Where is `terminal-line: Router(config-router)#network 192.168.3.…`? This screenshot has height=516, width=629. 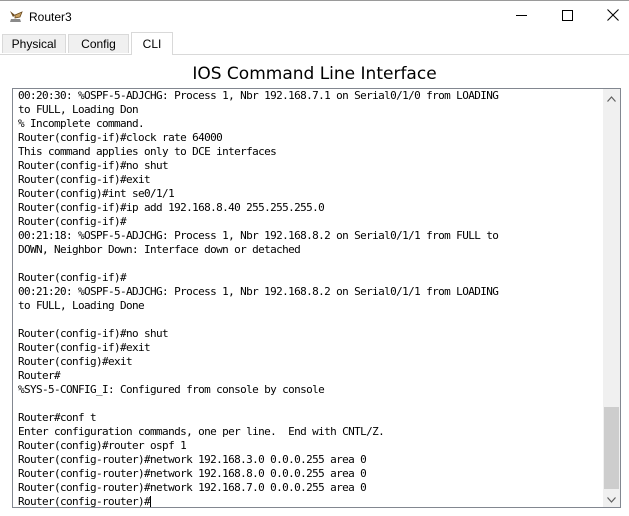
terminal-line: Router(config-router)#network 192.168.3.… is located at coordinates (192, 459).